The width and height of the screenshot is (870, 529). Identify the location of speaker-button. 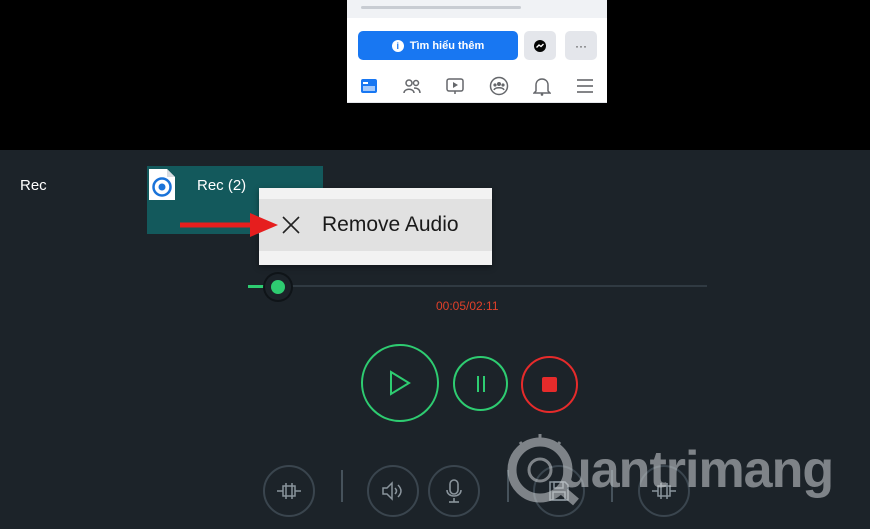
(393, 491).